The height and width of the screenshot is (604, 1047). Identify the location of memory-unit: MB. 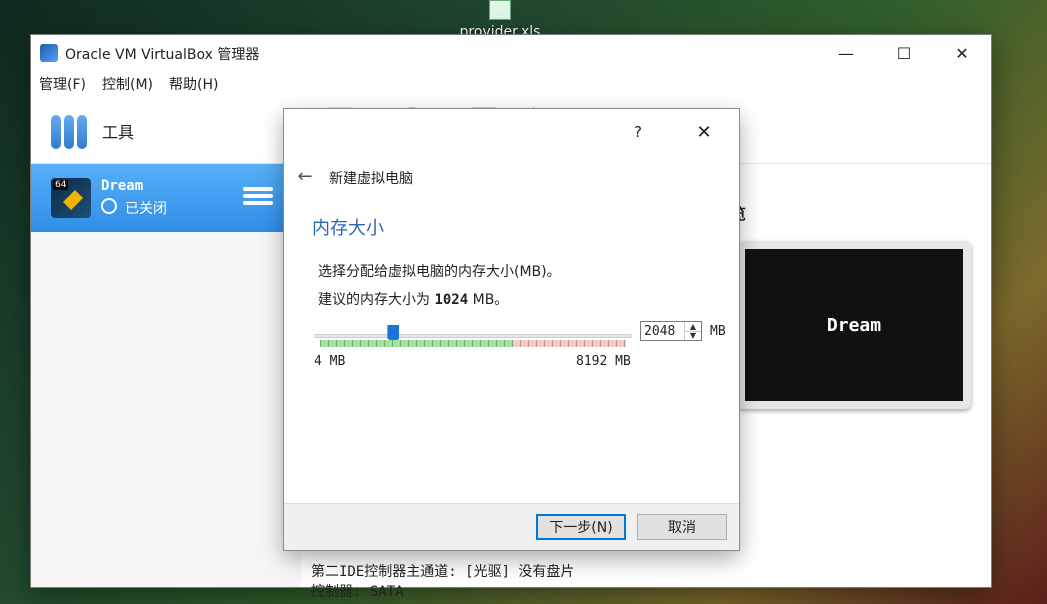
(718, 331).